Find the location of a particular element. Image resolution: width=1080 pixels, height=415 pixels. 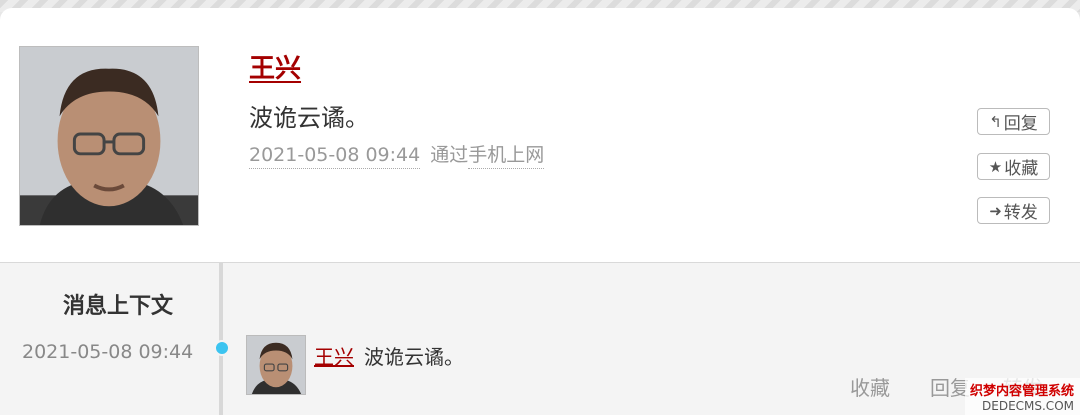

favorite-button: ★ 收藏 is located at coordinates (1013, 166).